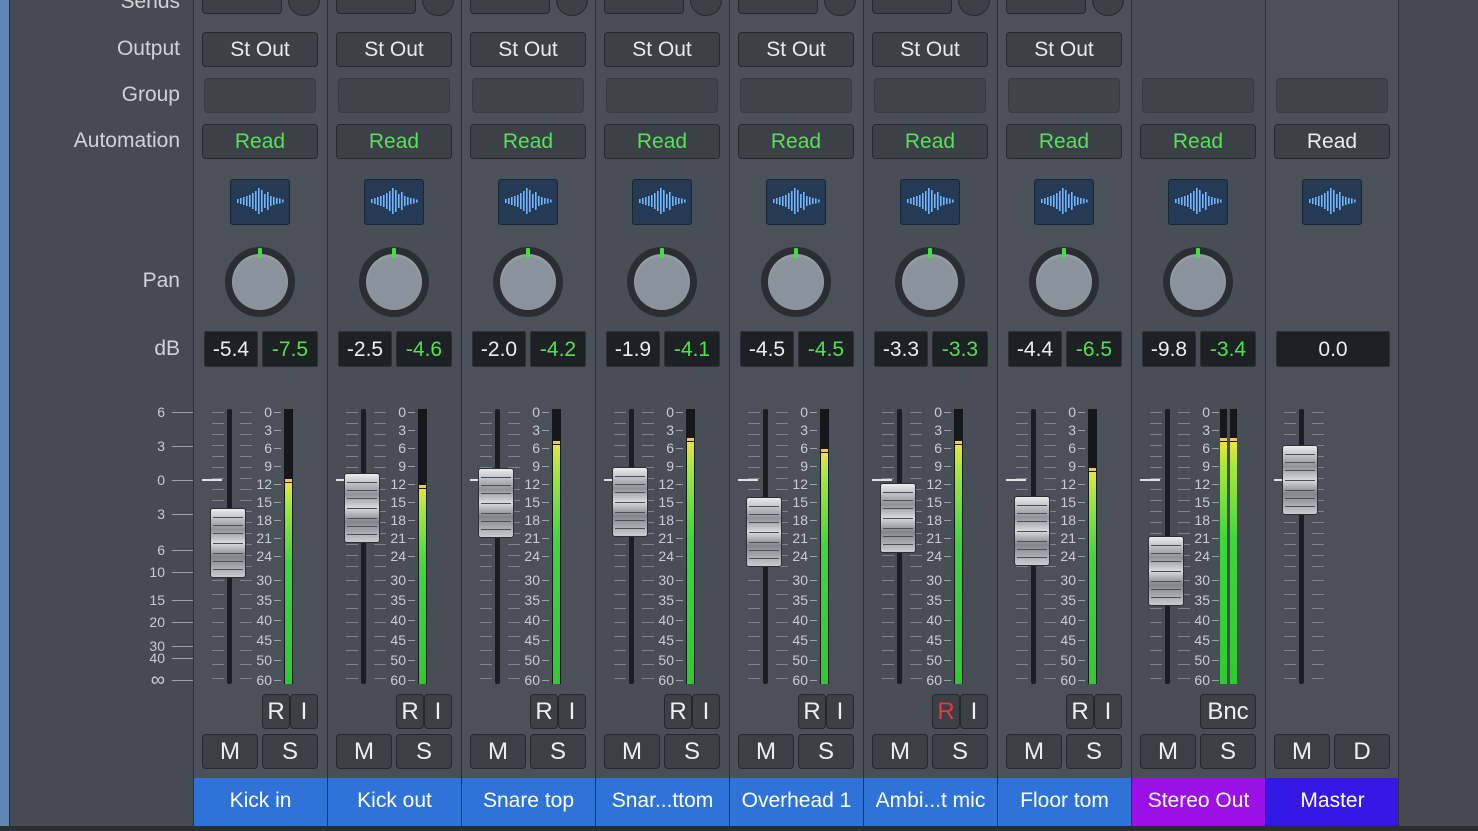  What do you see at coordinates (767, 349) in the screenshot?
I see `volume-readout: -4.5` at bounding box center [767, 349].